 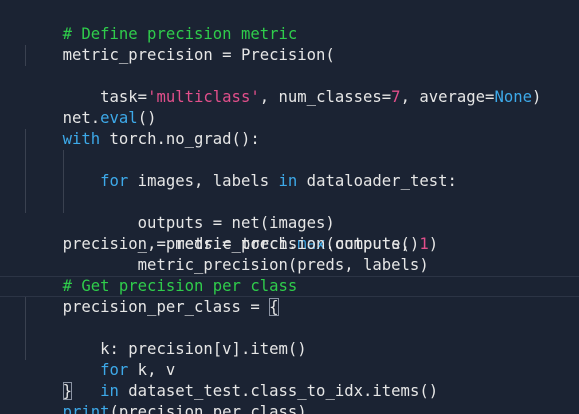 What do you see at coordinates (91, 107) in the screenshot?
I see `code-line-5: net.eval()` at bounding box center [91, 107].